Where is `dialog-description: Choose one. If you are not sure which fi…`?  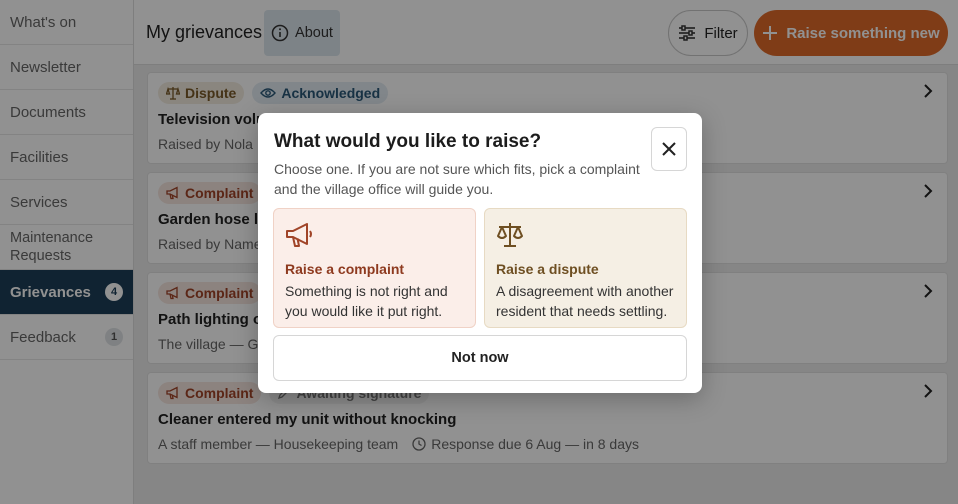
dialog-description: Choose one. If you are not sure which fi… is located at coordinates (457, 179).